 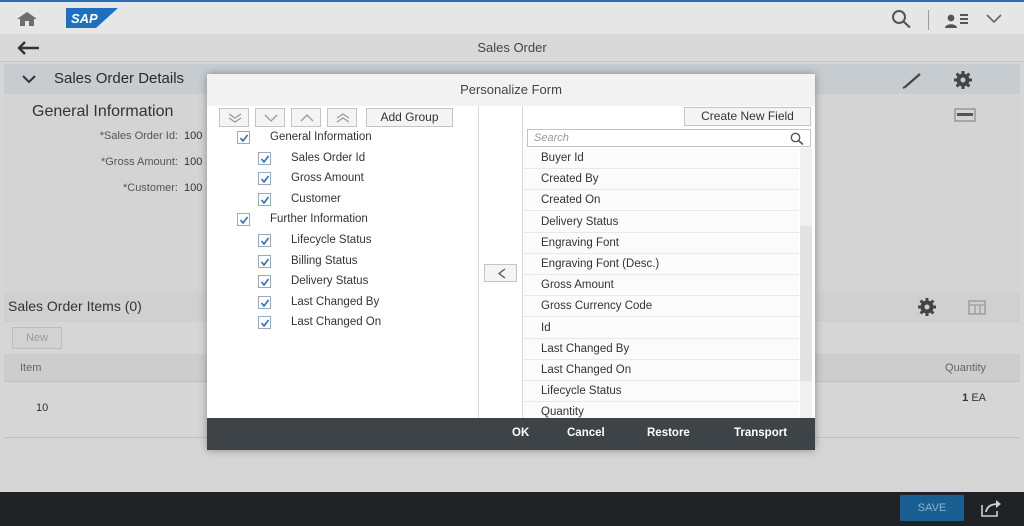 I want to click on field-search-box, so click(x=669, y=138).